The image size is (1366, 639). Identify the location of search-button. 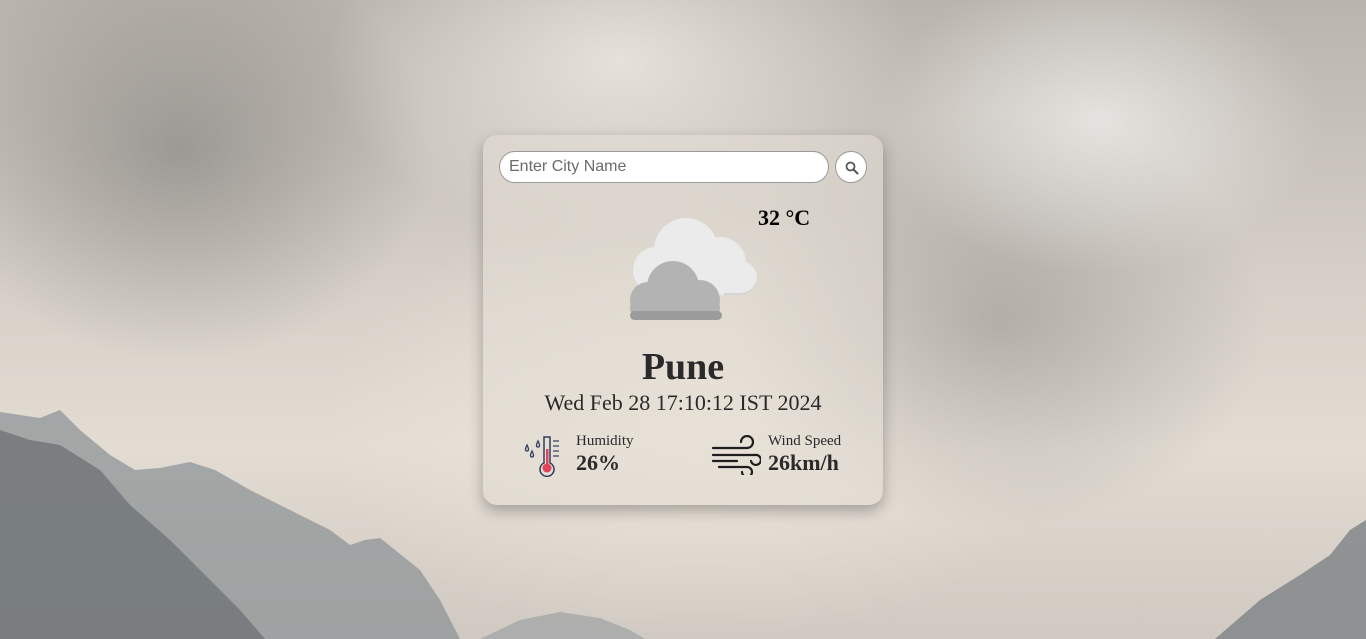
(851, 167).